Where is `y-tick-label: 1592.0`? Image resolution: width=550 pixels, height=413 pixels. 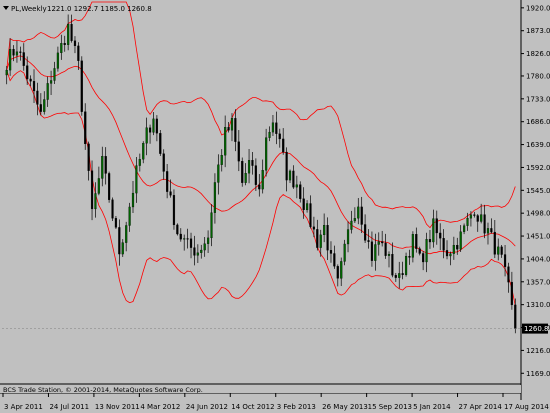 y-tick-label: 1592.0 is located at coordinates (538, 168).